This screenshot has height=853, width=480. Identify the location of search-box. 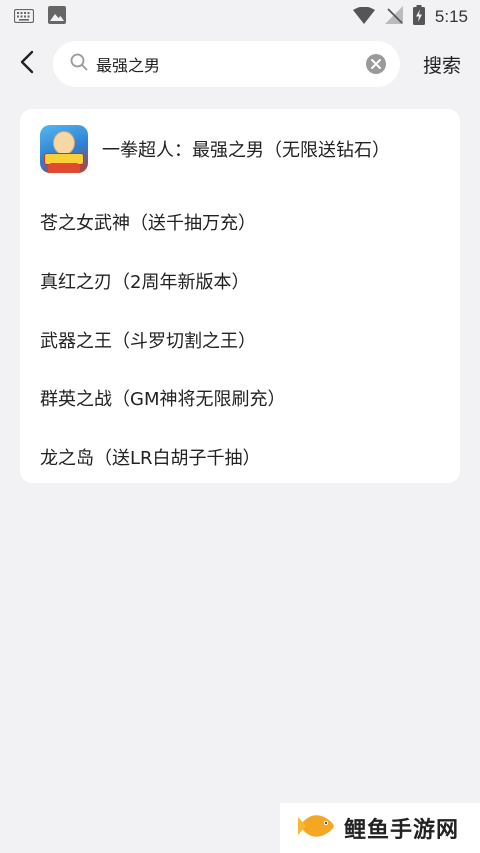
(226, 64).